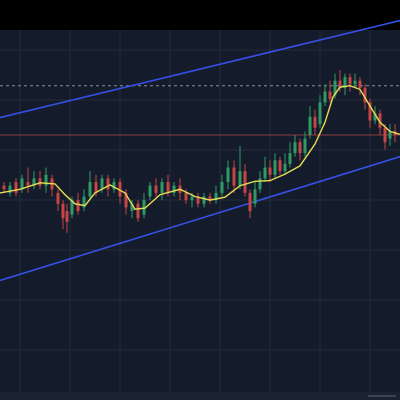 The width and height of the screenshot is (400, 400). Describe the element at coordinates (382, 396) in the screenshot. I see `bottom-indicator` at that location.